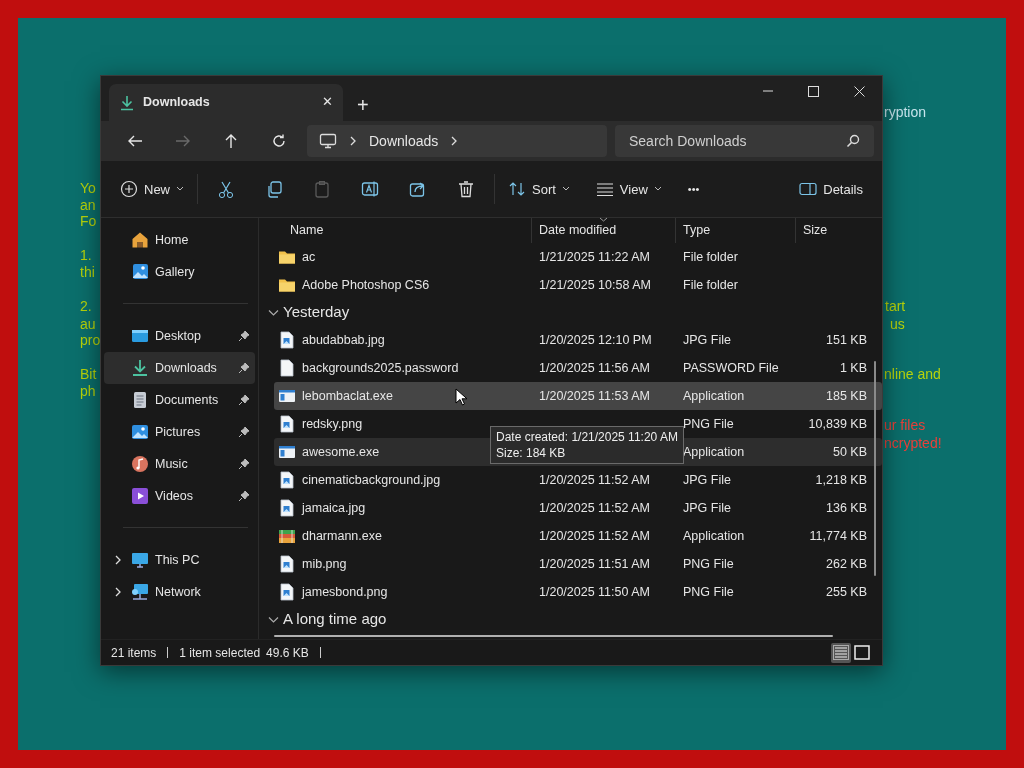 This screenshot has width=1024, height=768. Describe the element at coordinates (913, 443) in the screenshot. I see `note-text: ncrypted!` at that location.